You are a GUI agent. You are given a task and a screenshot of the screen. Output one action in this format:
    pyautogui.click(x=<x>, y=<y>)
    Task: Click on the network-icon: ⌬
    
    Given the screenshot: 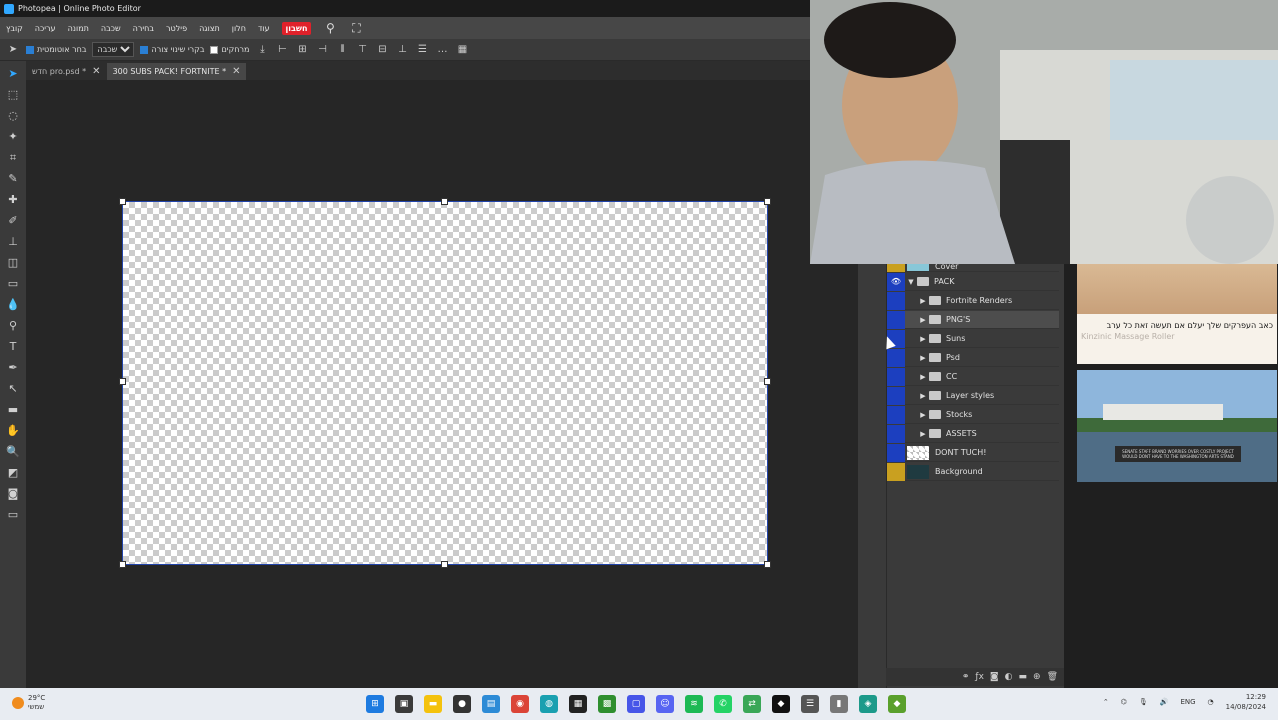 What is the action you would take?
    pyautogui.click(x=1124, y=702)
    